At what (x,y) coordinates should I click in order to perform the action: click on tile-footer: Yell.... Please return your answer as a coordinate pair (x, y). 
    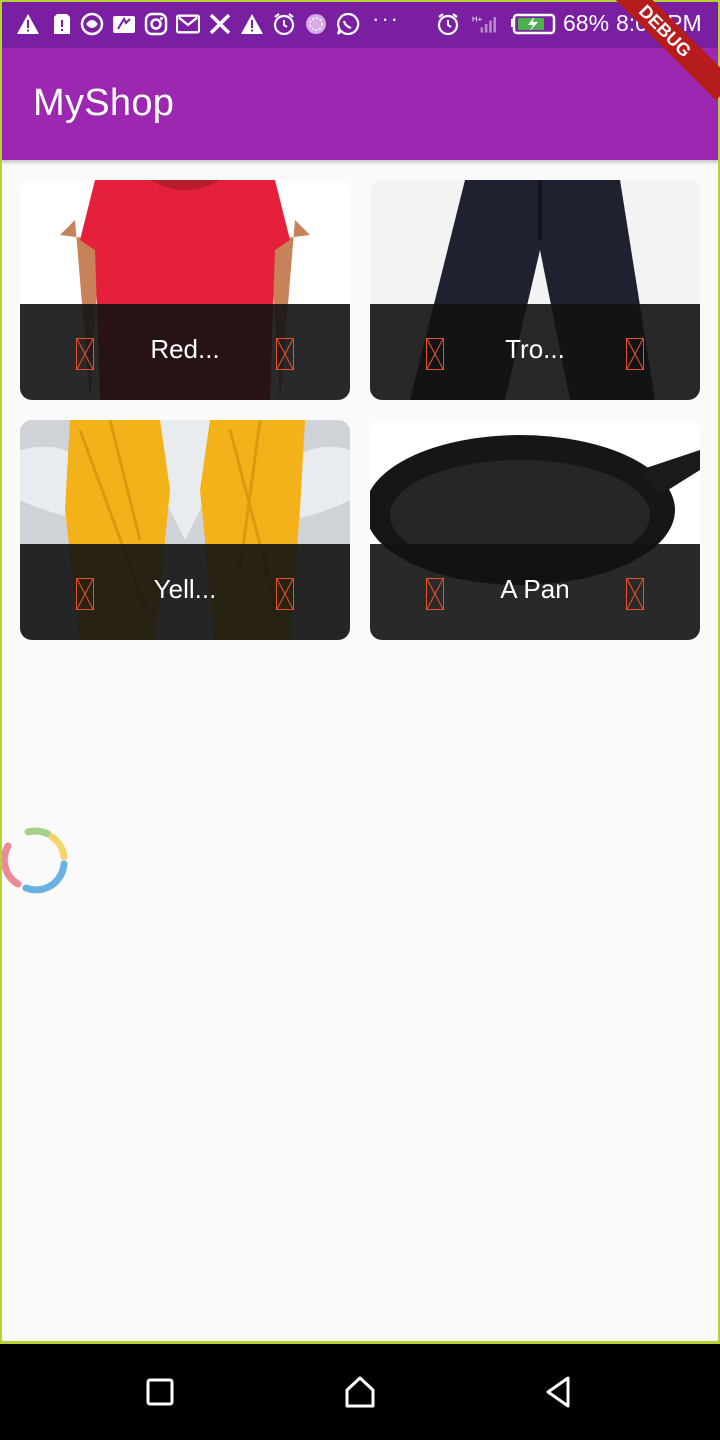
    Looking at the image, I should click on (185, 592).